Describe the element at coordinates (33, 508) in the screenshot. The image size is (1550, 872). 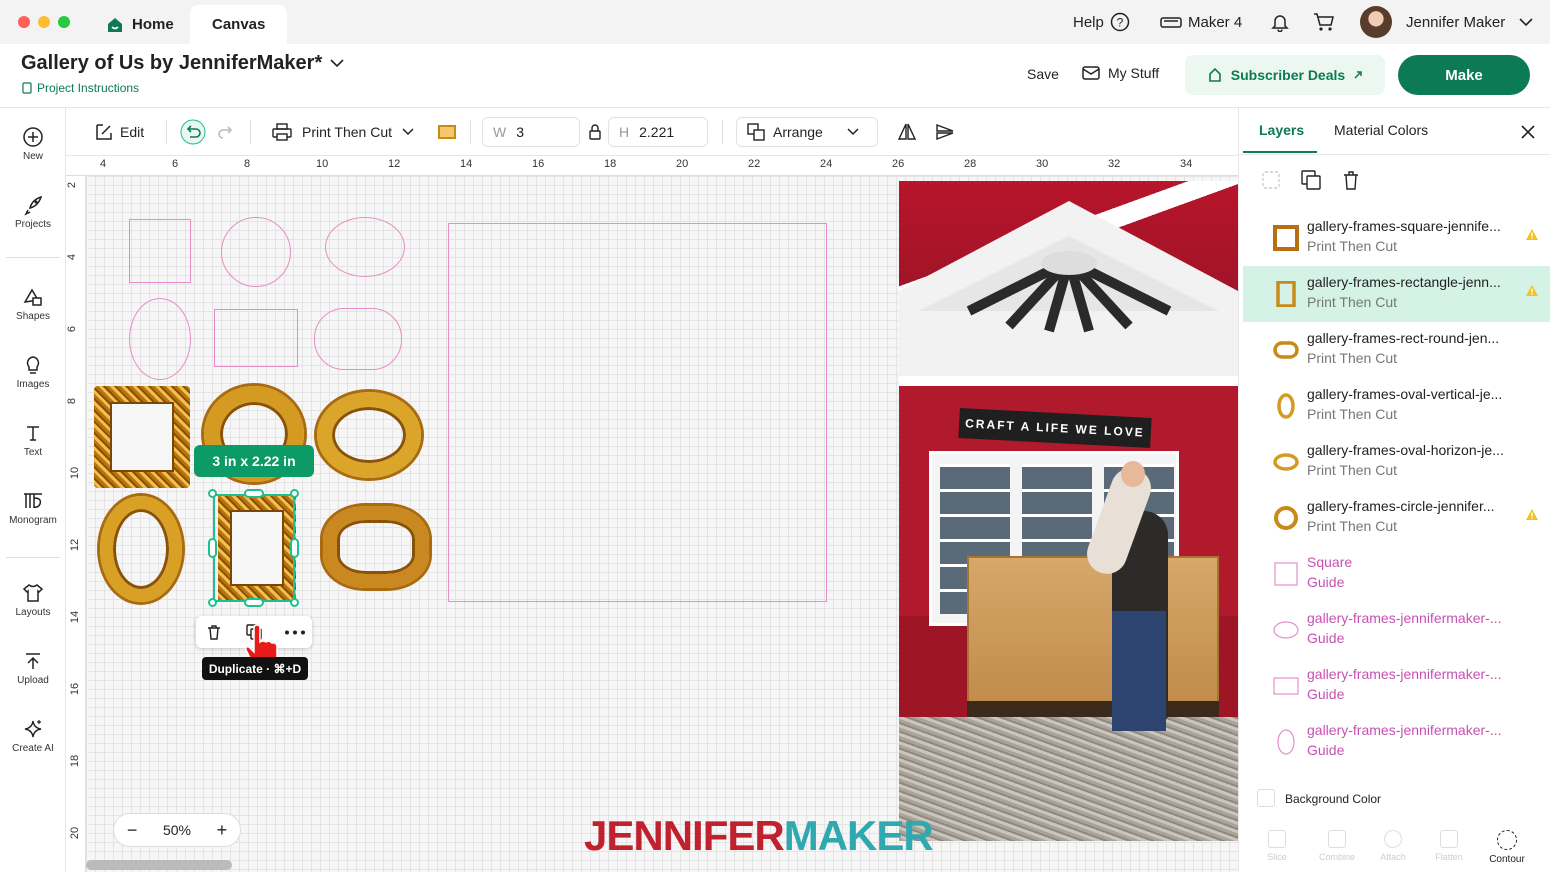
I see `nav-monogram: Monogram` at that location.